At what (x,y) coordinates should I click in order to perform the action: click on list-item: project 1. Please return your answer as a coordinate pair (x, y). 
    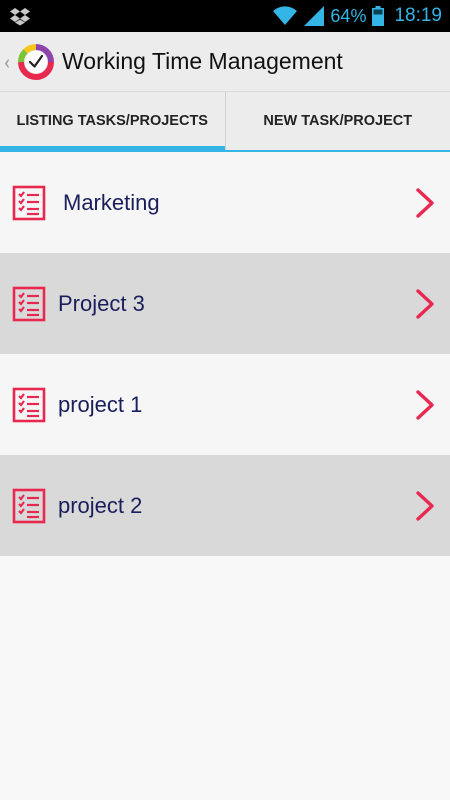
    Looking at the image, I should click on (225, 404).